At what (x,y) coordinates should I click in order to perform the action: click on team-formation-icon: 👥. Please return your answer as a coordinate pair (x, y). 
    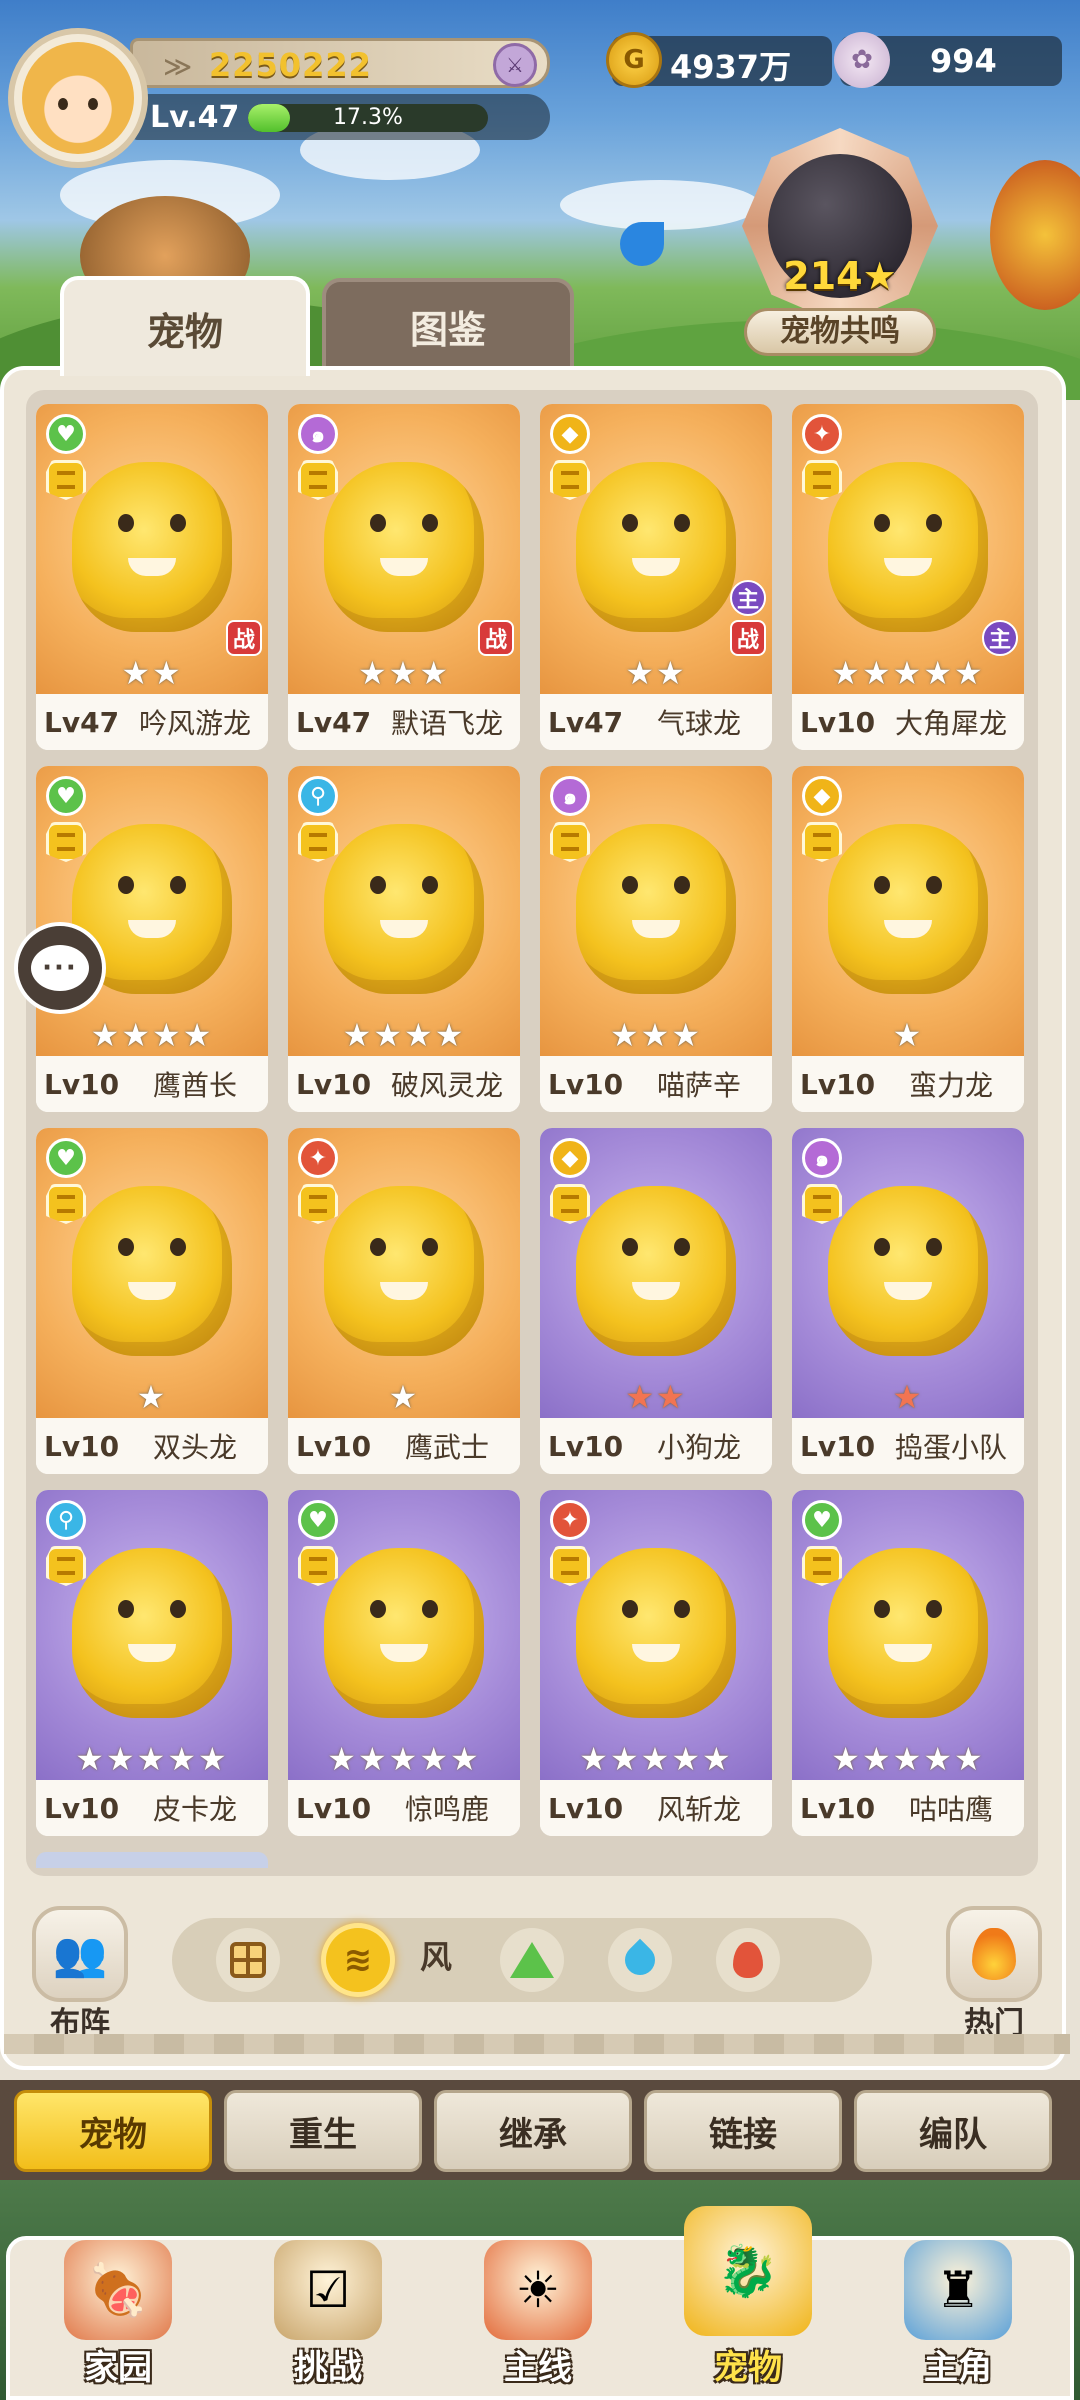
    Looking at the image, I should click on (80, 1954).